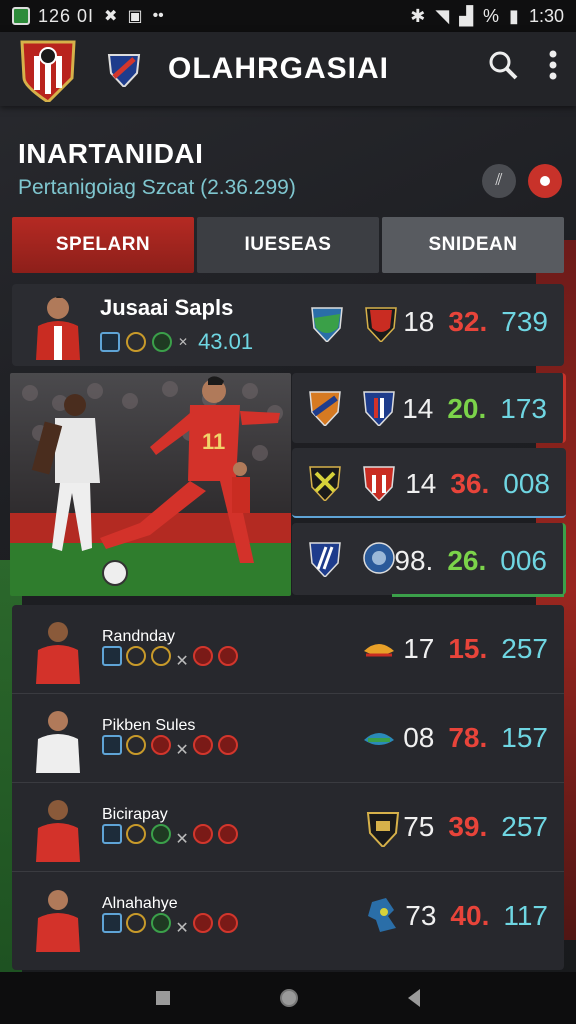 The image size is (576, 1024). I want to click on player-stats: 17 15. 257, so click(475, 649).